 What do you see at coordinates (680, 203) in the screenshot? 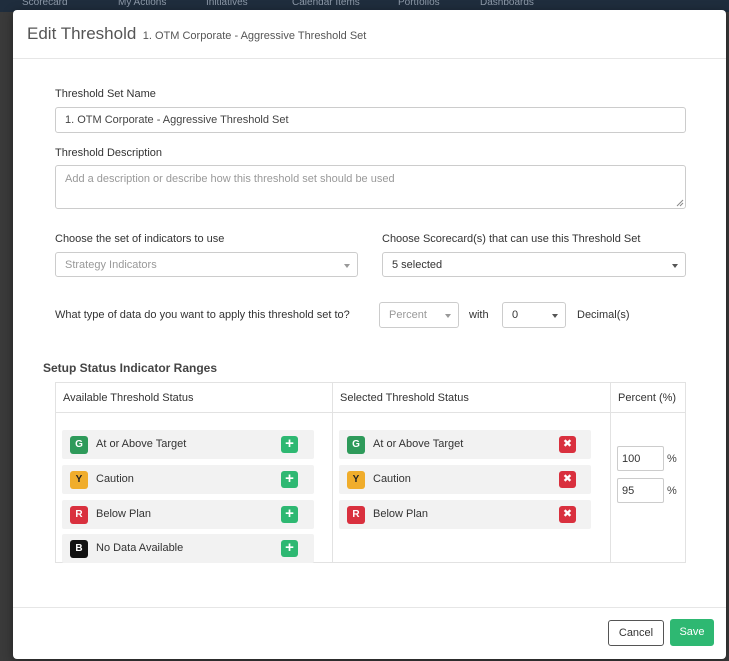
I see `resize-grip-icon` at bounding box center [680, 203].